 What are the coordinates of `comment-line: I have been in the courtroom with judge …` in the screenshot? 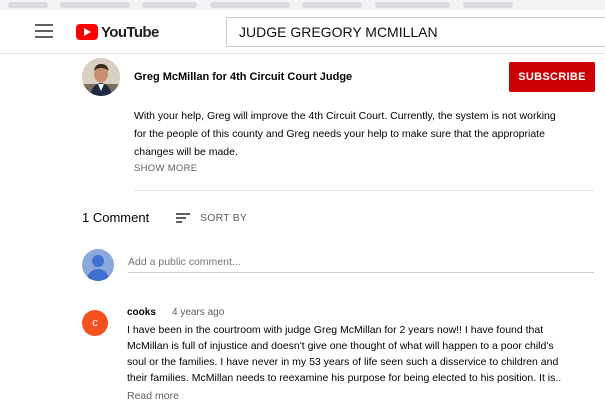 It's located at (335, 330).